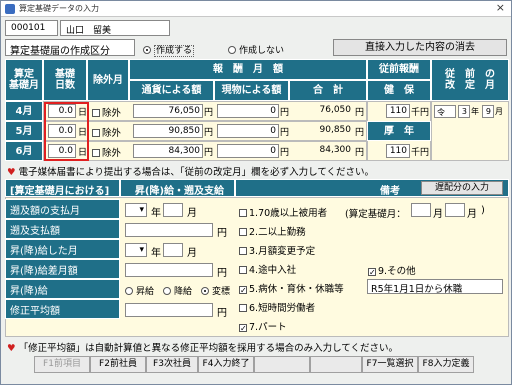 Image resolution: width=512 pixels, height=385 pixels. I want to click on checkbox-checked-icon: ✓, so click(372, 272).